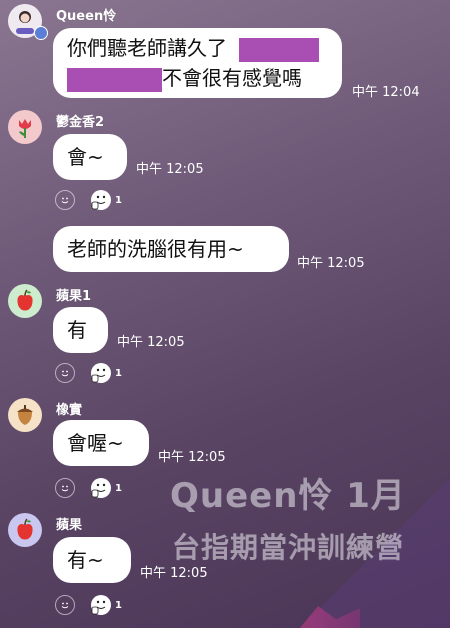 The height and width of the screenshot is (628, 450). I want to click on acorn-icon, so click(25, 415).